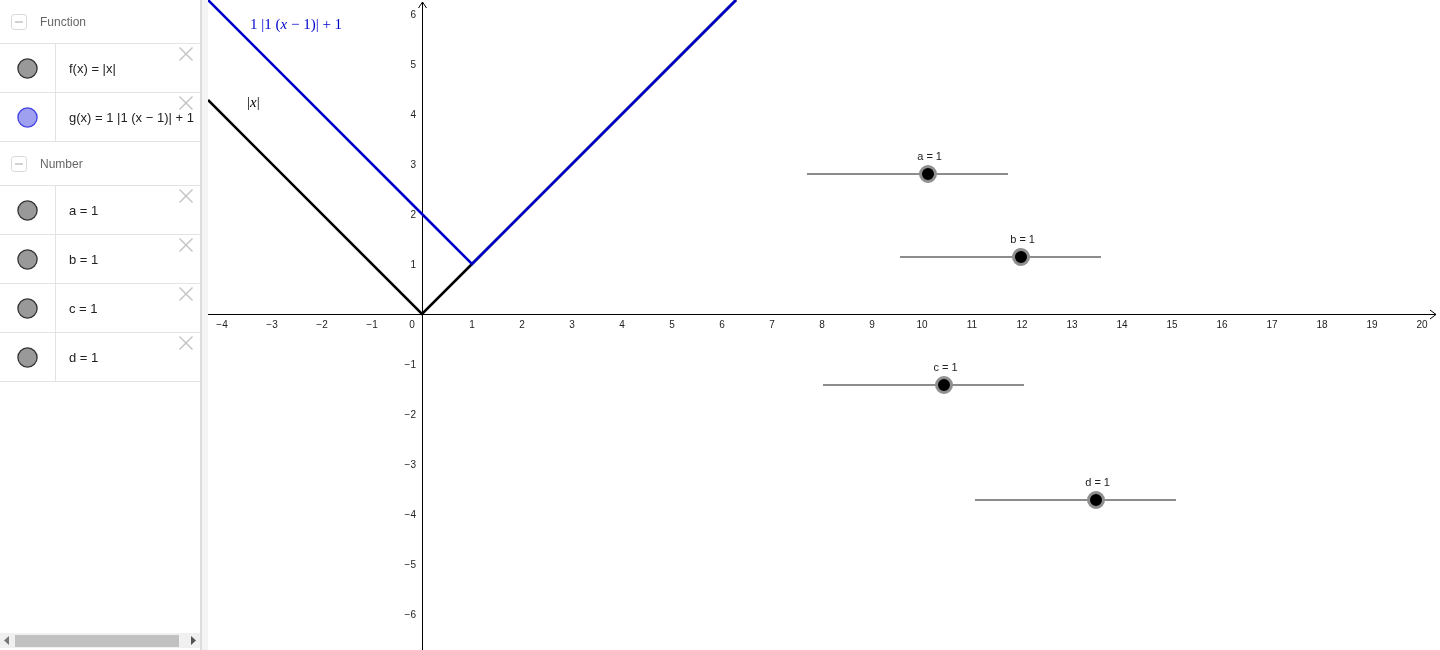 The image size is (1440, 650). I want to click on axis-tick-label: 17, so click(1272, 324).